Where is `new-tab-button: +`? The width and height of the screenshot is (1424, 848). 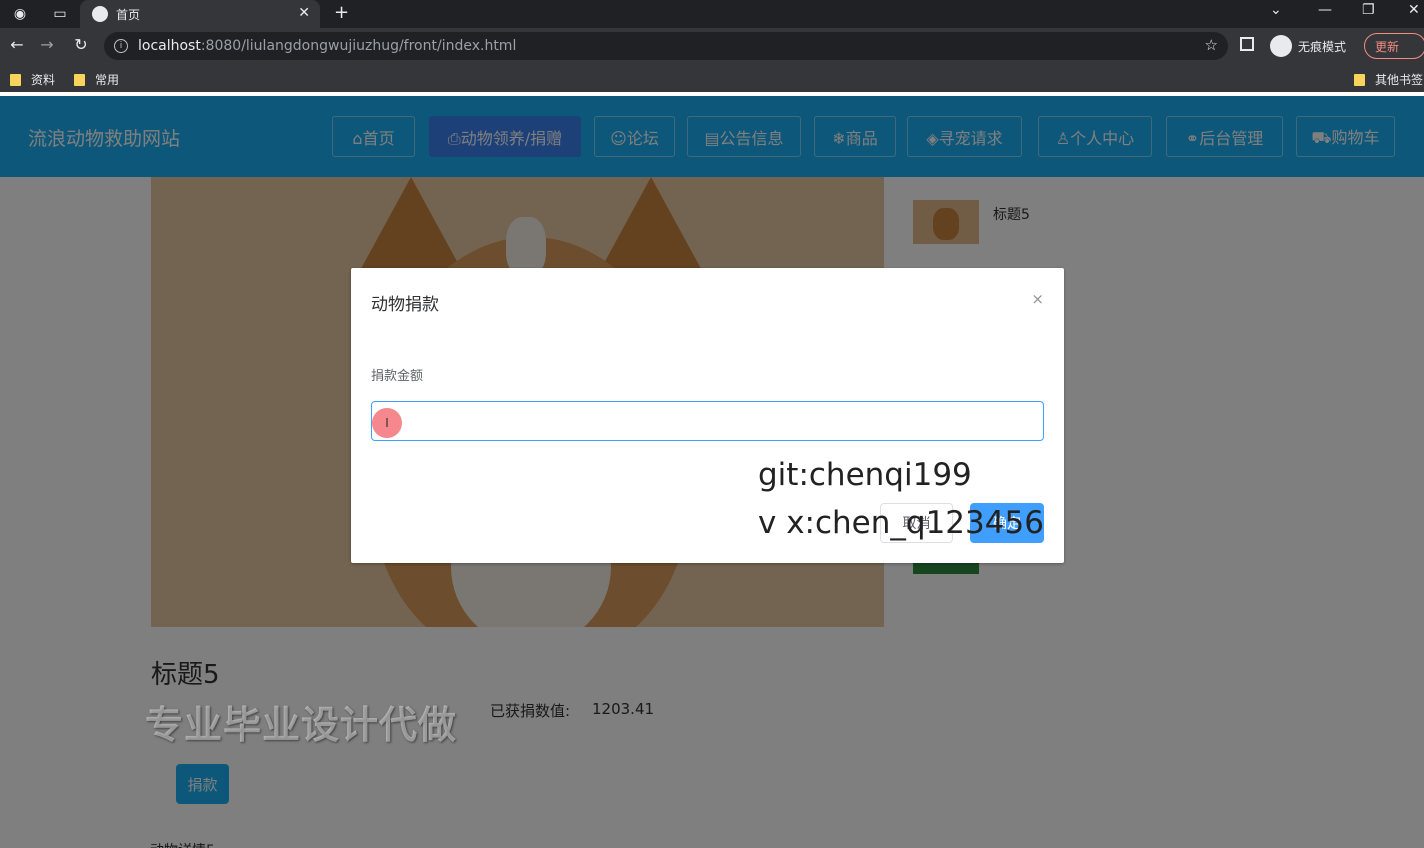 new-tab-button: + is located at coordinates (341, 12).